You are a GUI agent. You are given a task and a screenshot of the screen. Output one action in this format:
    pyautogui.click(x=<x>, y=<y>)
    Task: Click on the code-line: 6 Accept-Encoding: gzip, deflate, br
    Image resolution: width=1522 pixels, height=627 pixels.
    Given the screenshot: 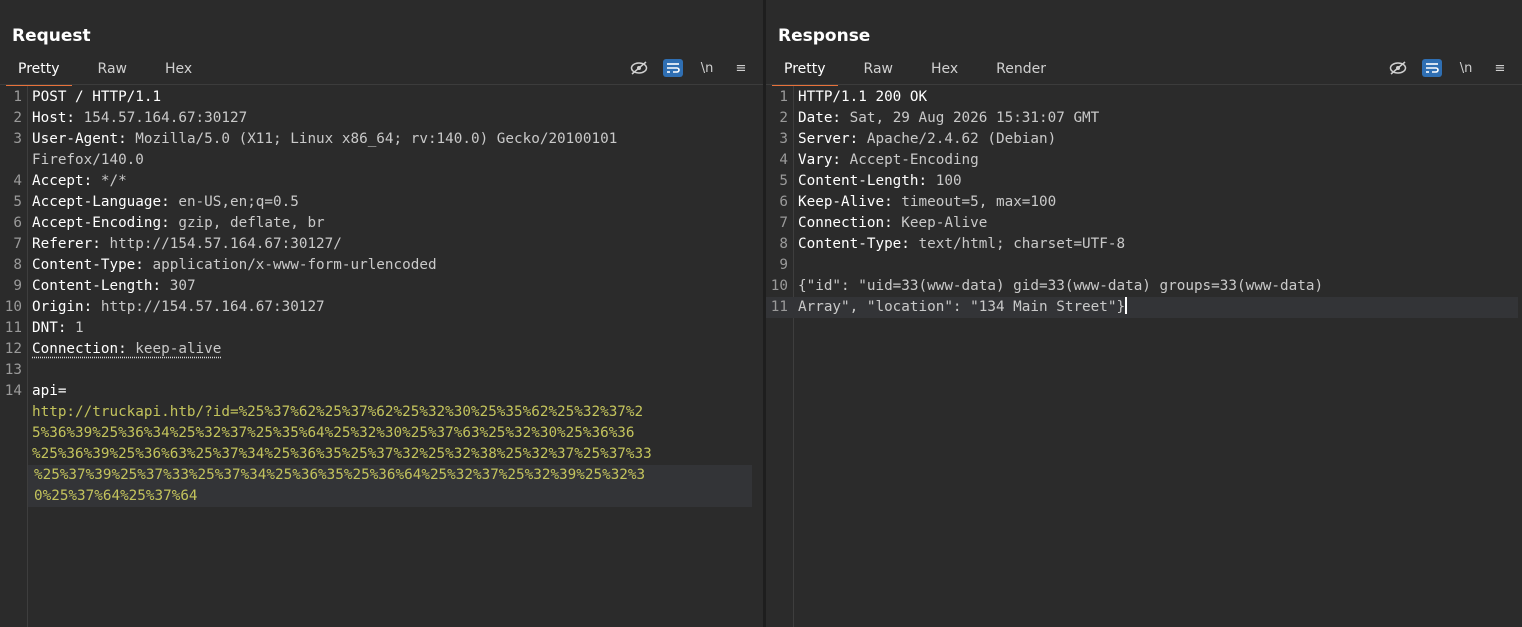 What is the action you would take?
    pyautogui.click(x=169, y=223)
    